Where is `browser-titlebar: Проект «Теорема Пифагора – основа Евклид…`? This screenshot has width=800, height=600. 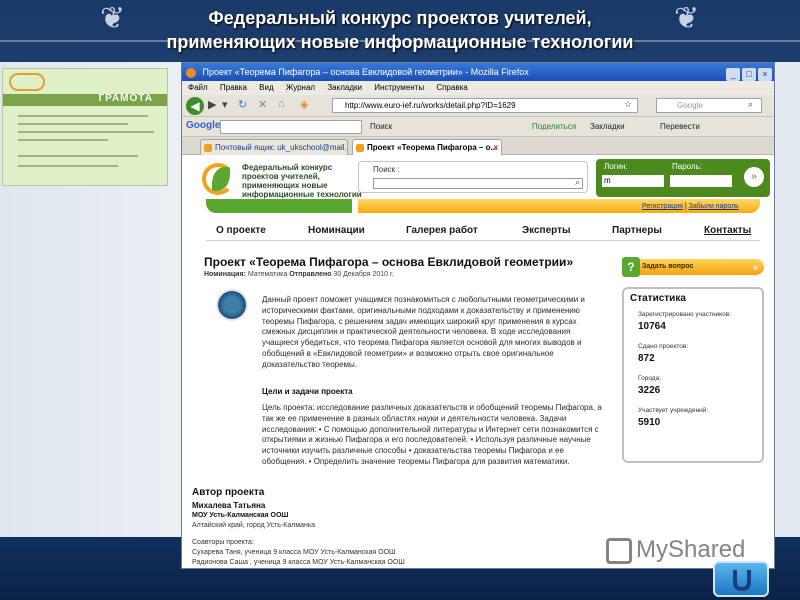 browser-titlebar: Проект «Теорема Пифагора – основа Евклид… is located at coordinates (478, 72).